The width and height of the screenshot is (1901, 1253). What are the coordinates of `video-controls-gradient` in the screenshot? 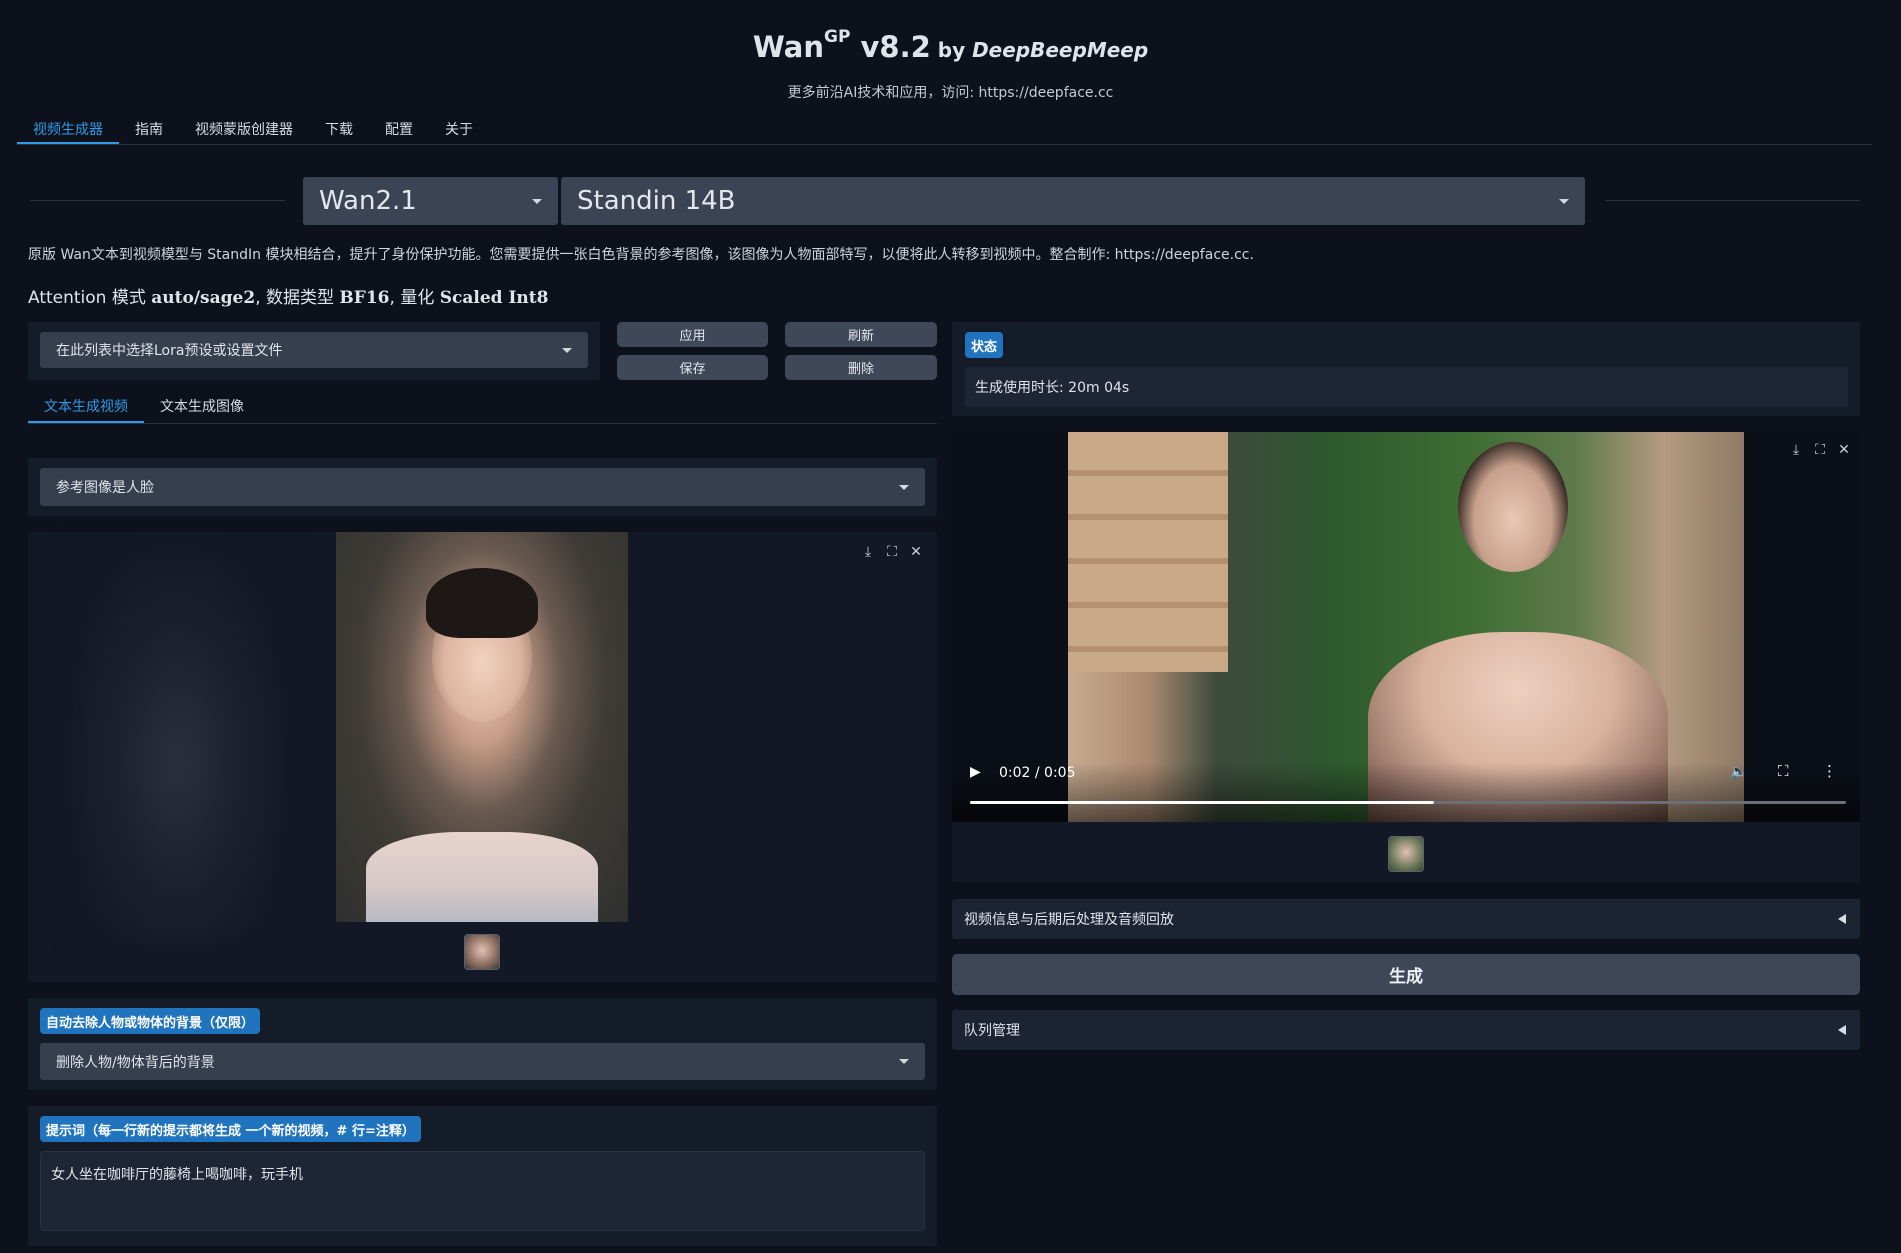 It's located at (1406, 792).